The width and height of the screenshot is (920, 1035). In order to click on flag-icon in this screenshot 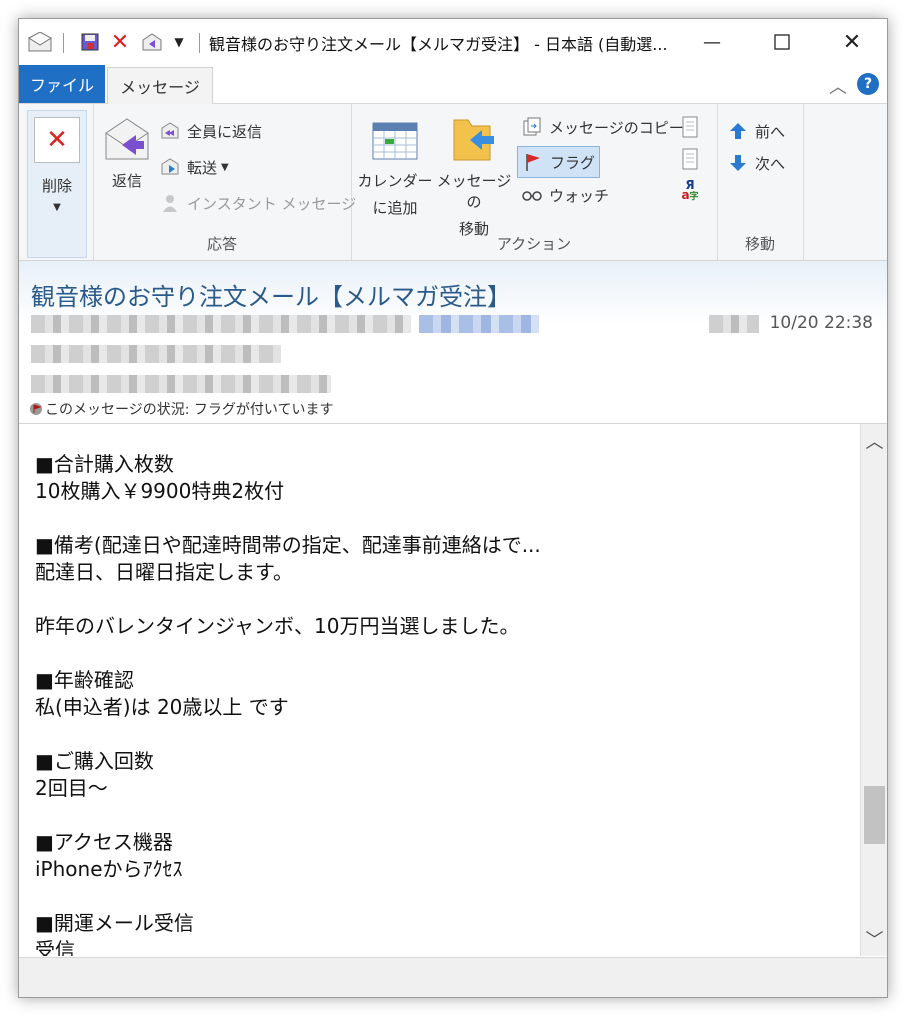, I will do `click(533, 162)`.